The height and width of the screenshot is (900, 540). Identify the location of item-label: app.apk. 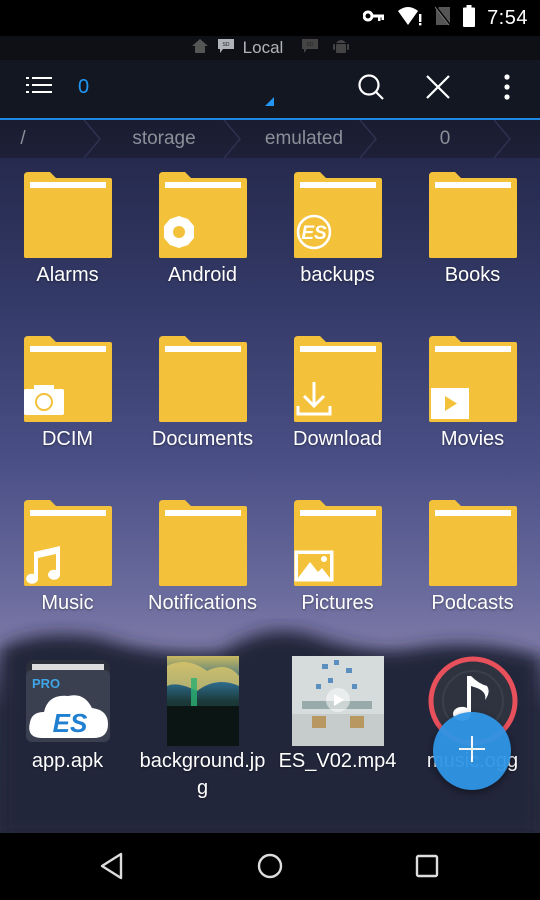
(67, 761).